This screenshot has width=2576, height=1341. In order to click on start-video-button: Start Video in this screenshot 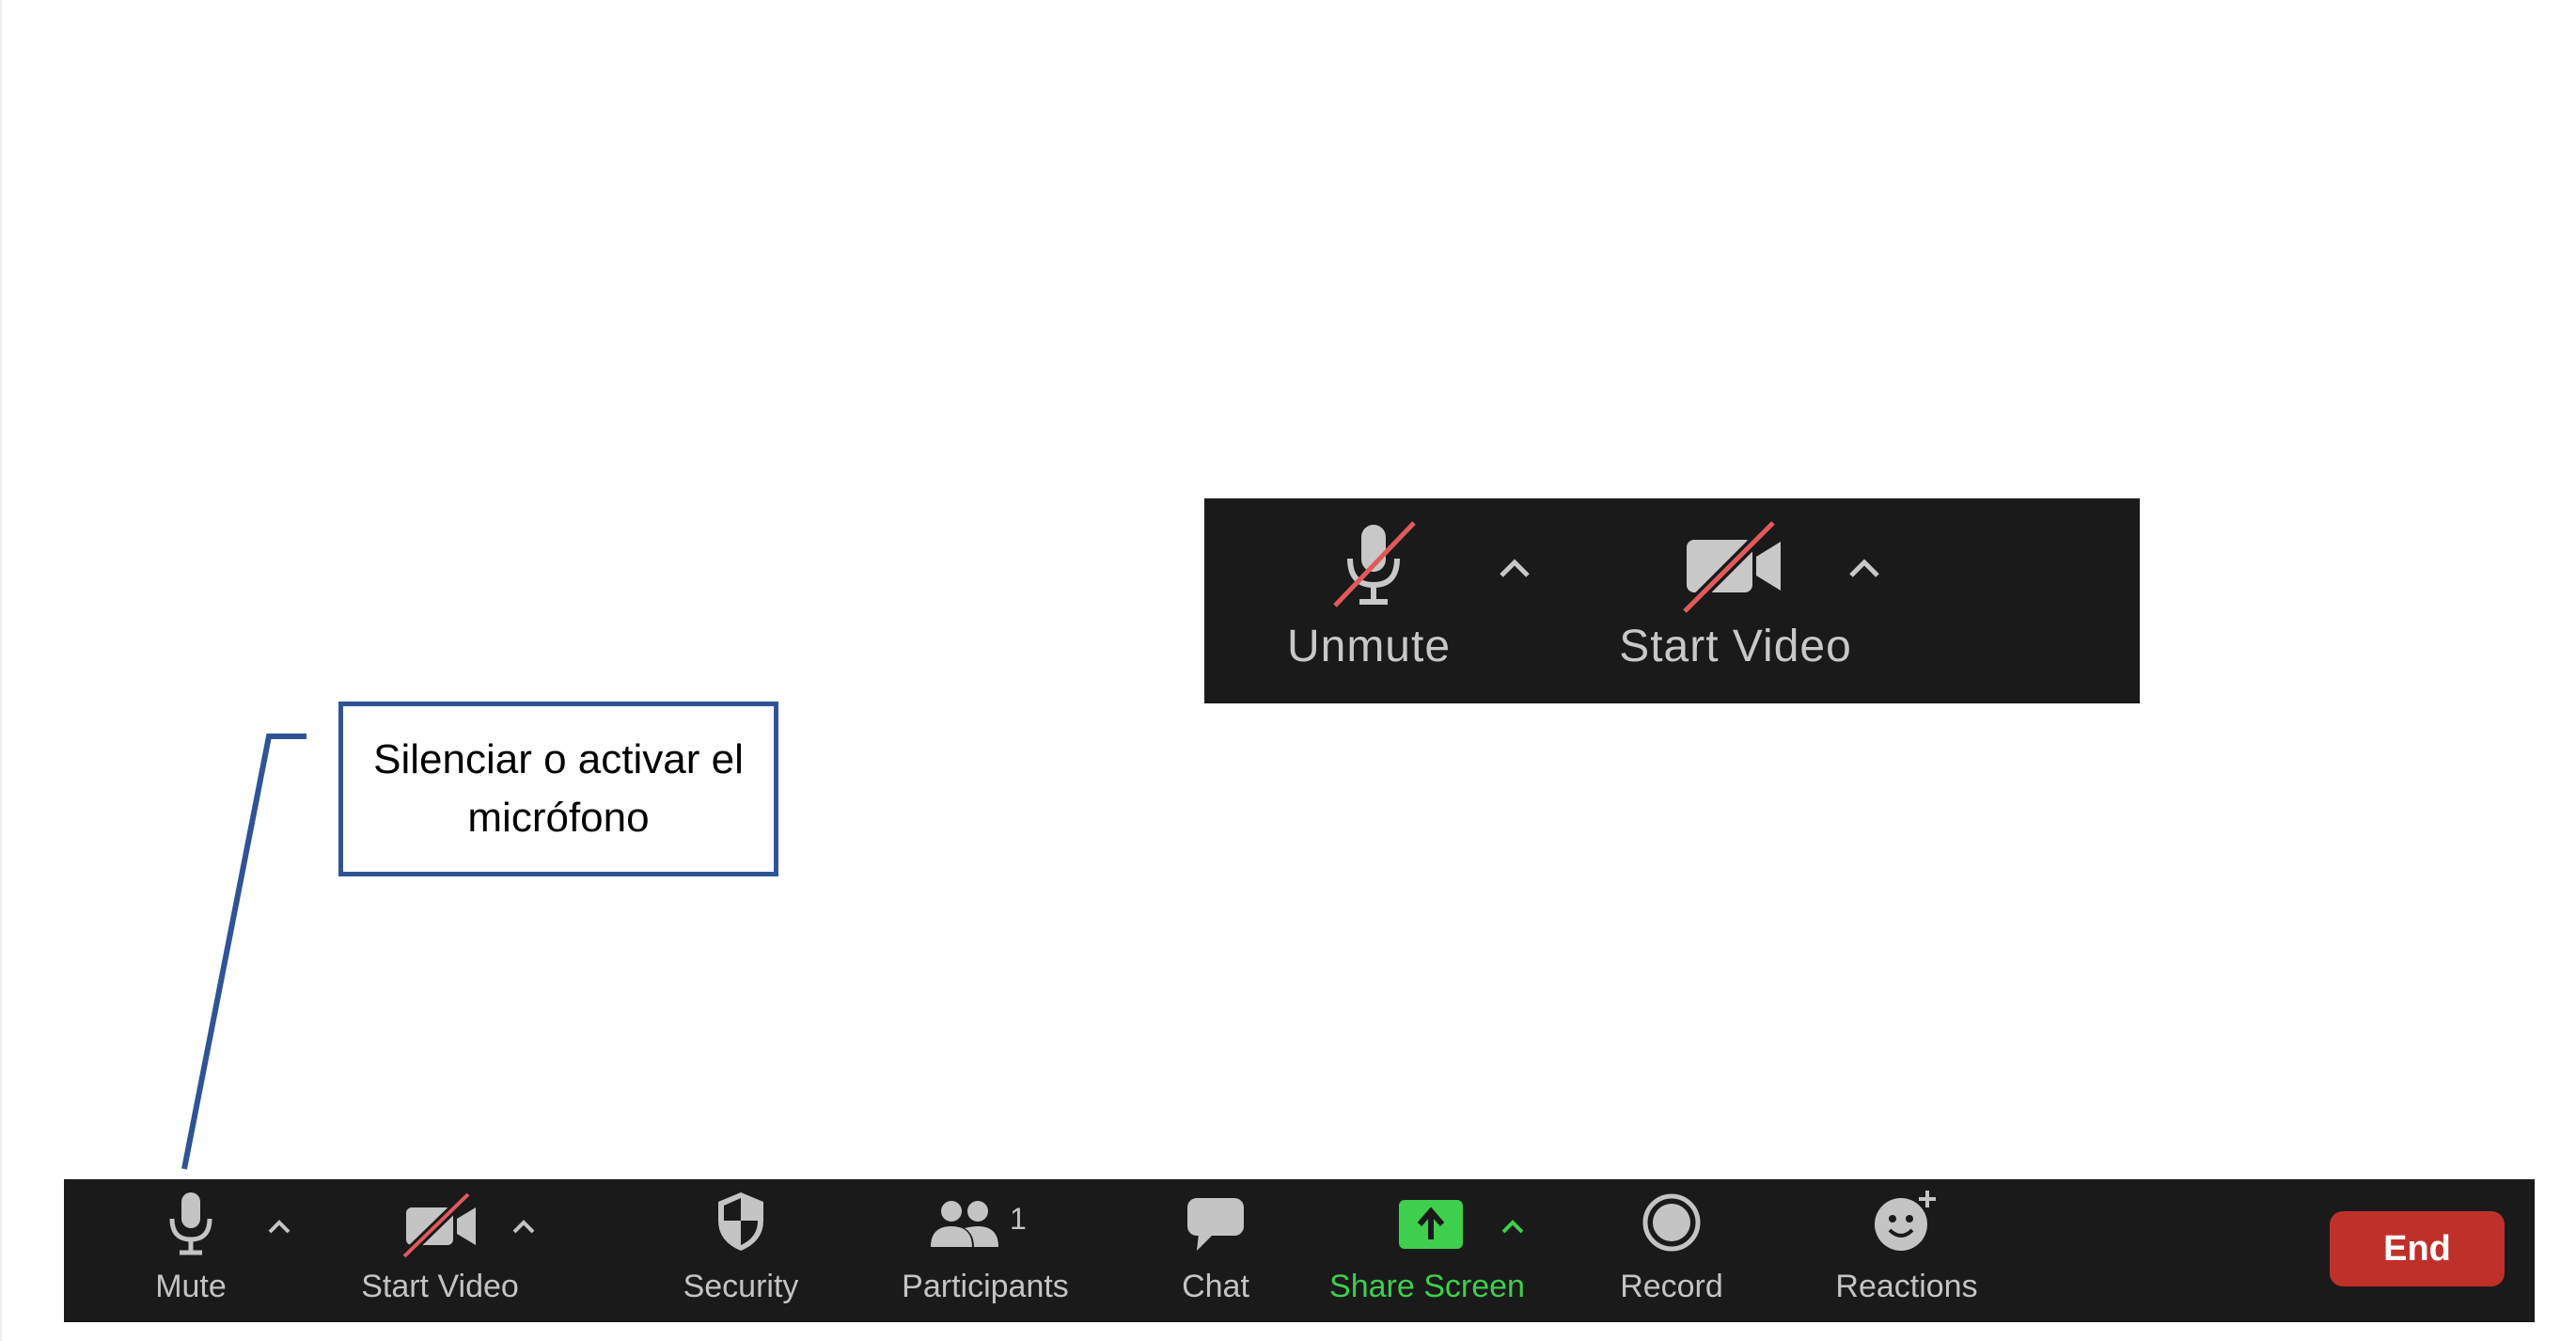, I will do `click(440, 1250)`.